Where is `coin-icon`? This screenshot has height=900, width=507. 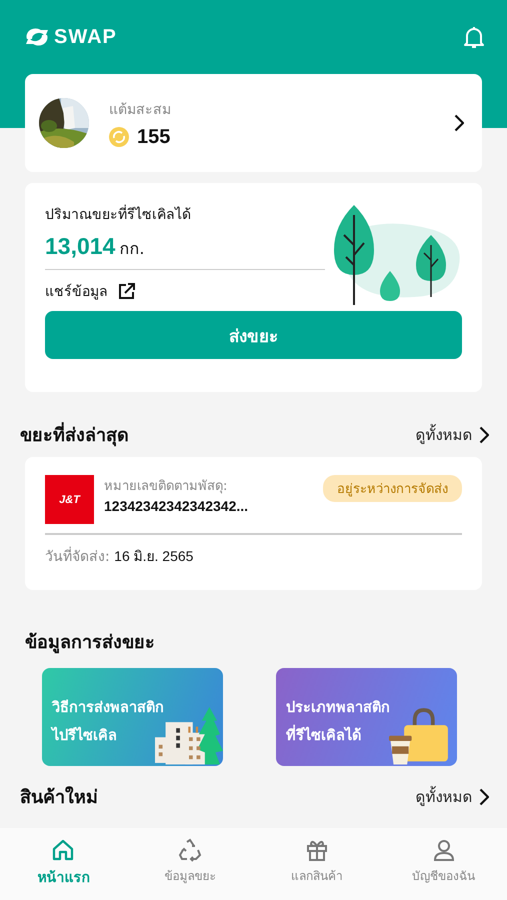
coin-icon is located at coordinates (119, 137).